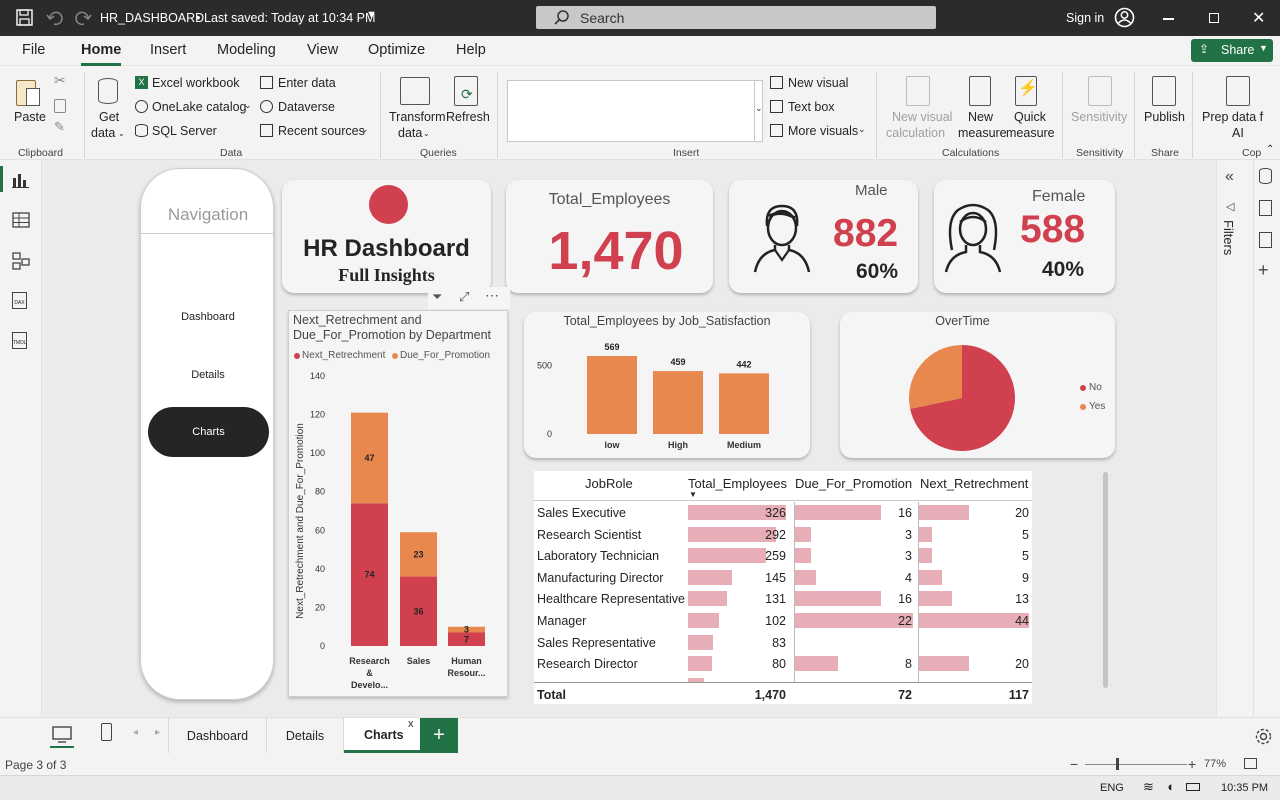  I want to click on previous-page-icon: ◂, so click(135, 732).